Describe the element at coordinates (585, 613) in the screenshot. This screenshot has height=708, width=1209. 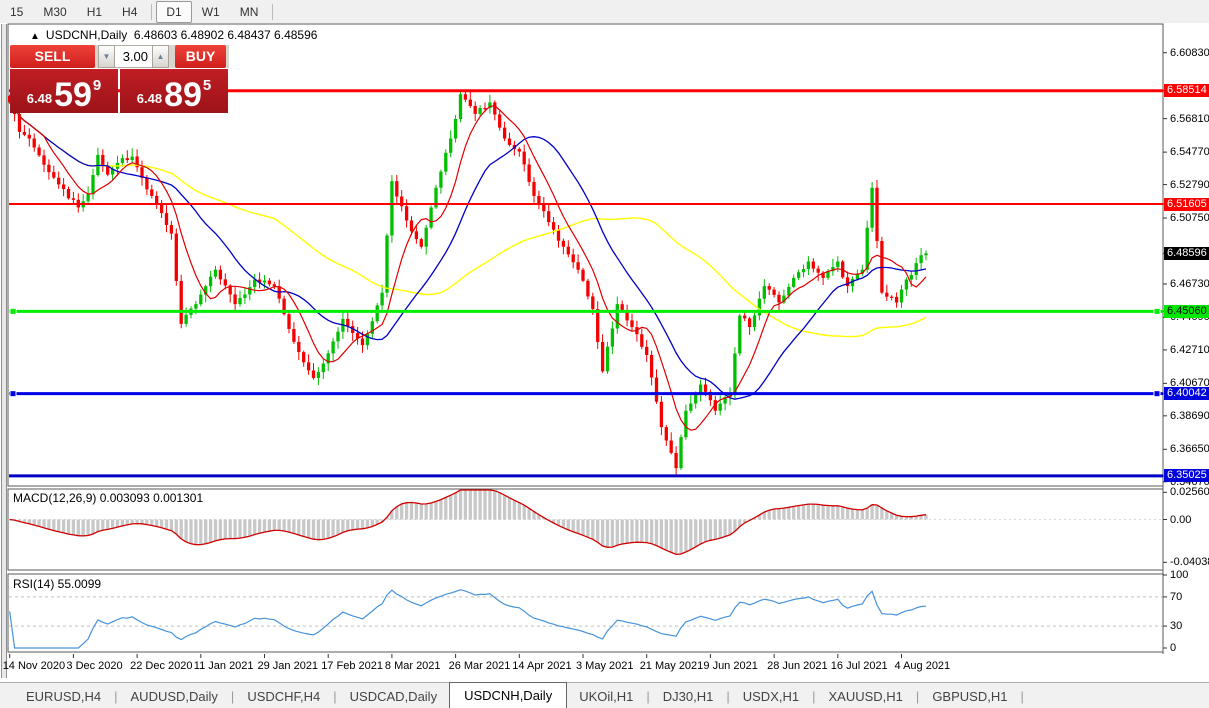
I see `rsi-panel` at that location.